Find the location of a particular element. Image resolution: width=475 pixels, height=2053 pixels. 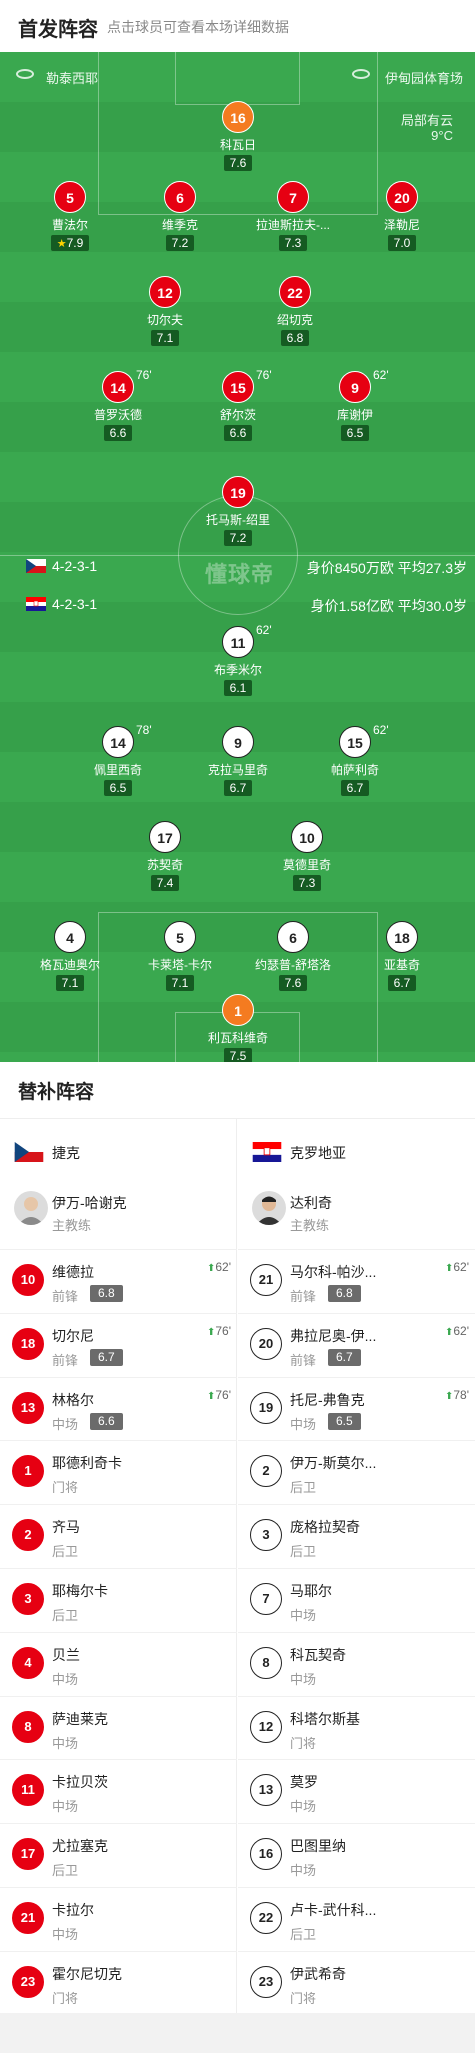

substitution-minute: 78' is located at coordinates (461, 1394).